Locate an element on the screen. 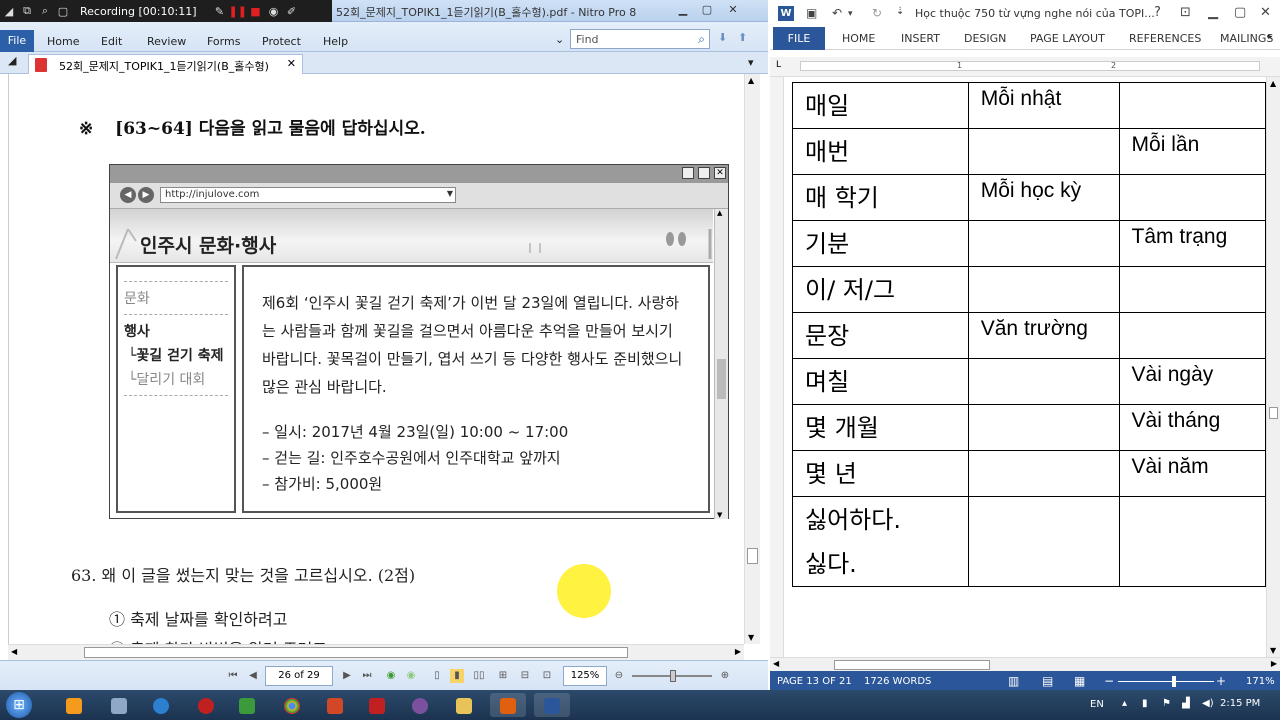  tab-edit: Edit is located at coordinates (111, 41).